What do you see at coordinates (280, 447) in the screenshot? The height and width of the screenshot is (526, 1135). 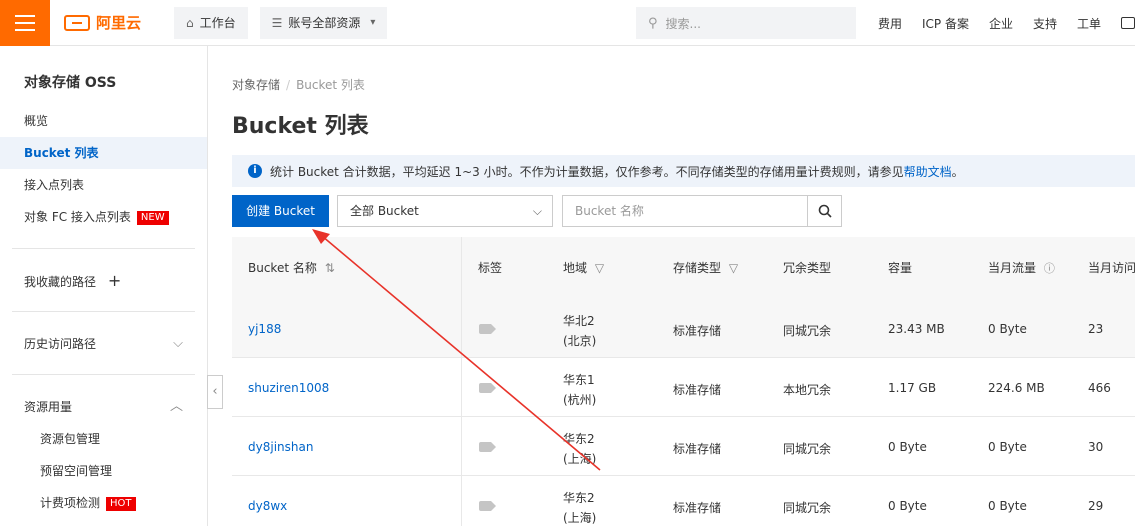 I see `bucket-name-link: dy8jinshan` at bounding box center [280, 447].